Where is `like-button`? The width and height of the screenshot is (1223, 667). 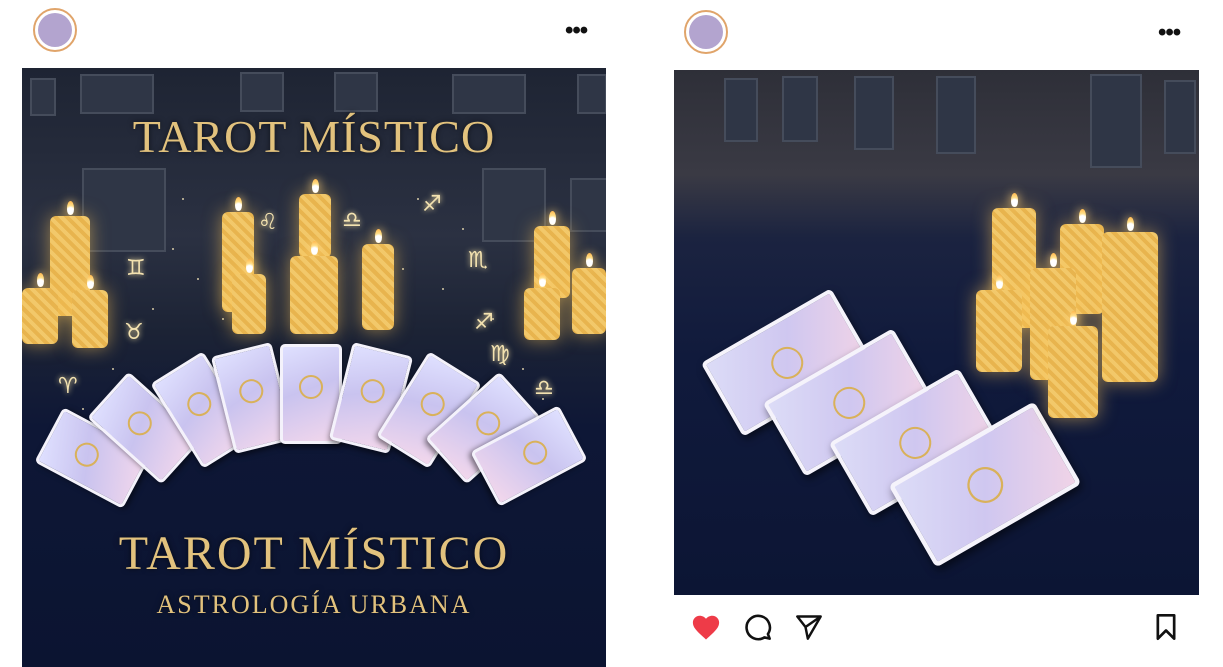
like-button is located at coordinates (706, 627).